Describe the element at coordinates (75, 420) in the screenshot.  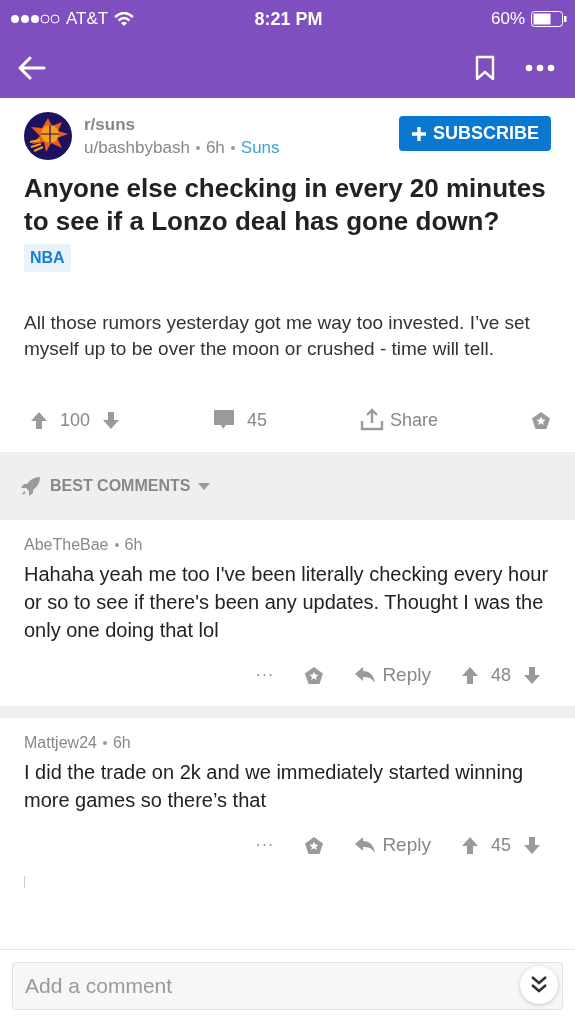
I see `vote-score: 100` at that location.